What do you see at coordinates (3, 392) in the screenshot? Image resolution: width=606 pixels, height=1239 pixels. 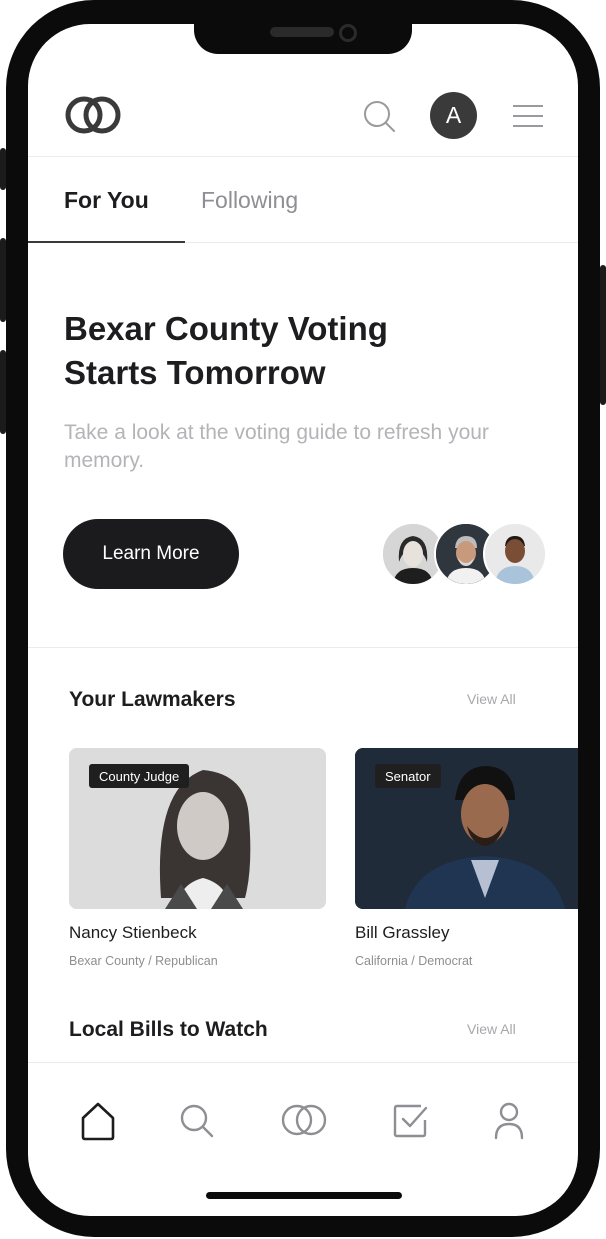 I see `volume-down-button` at bounding box center [3, 392].